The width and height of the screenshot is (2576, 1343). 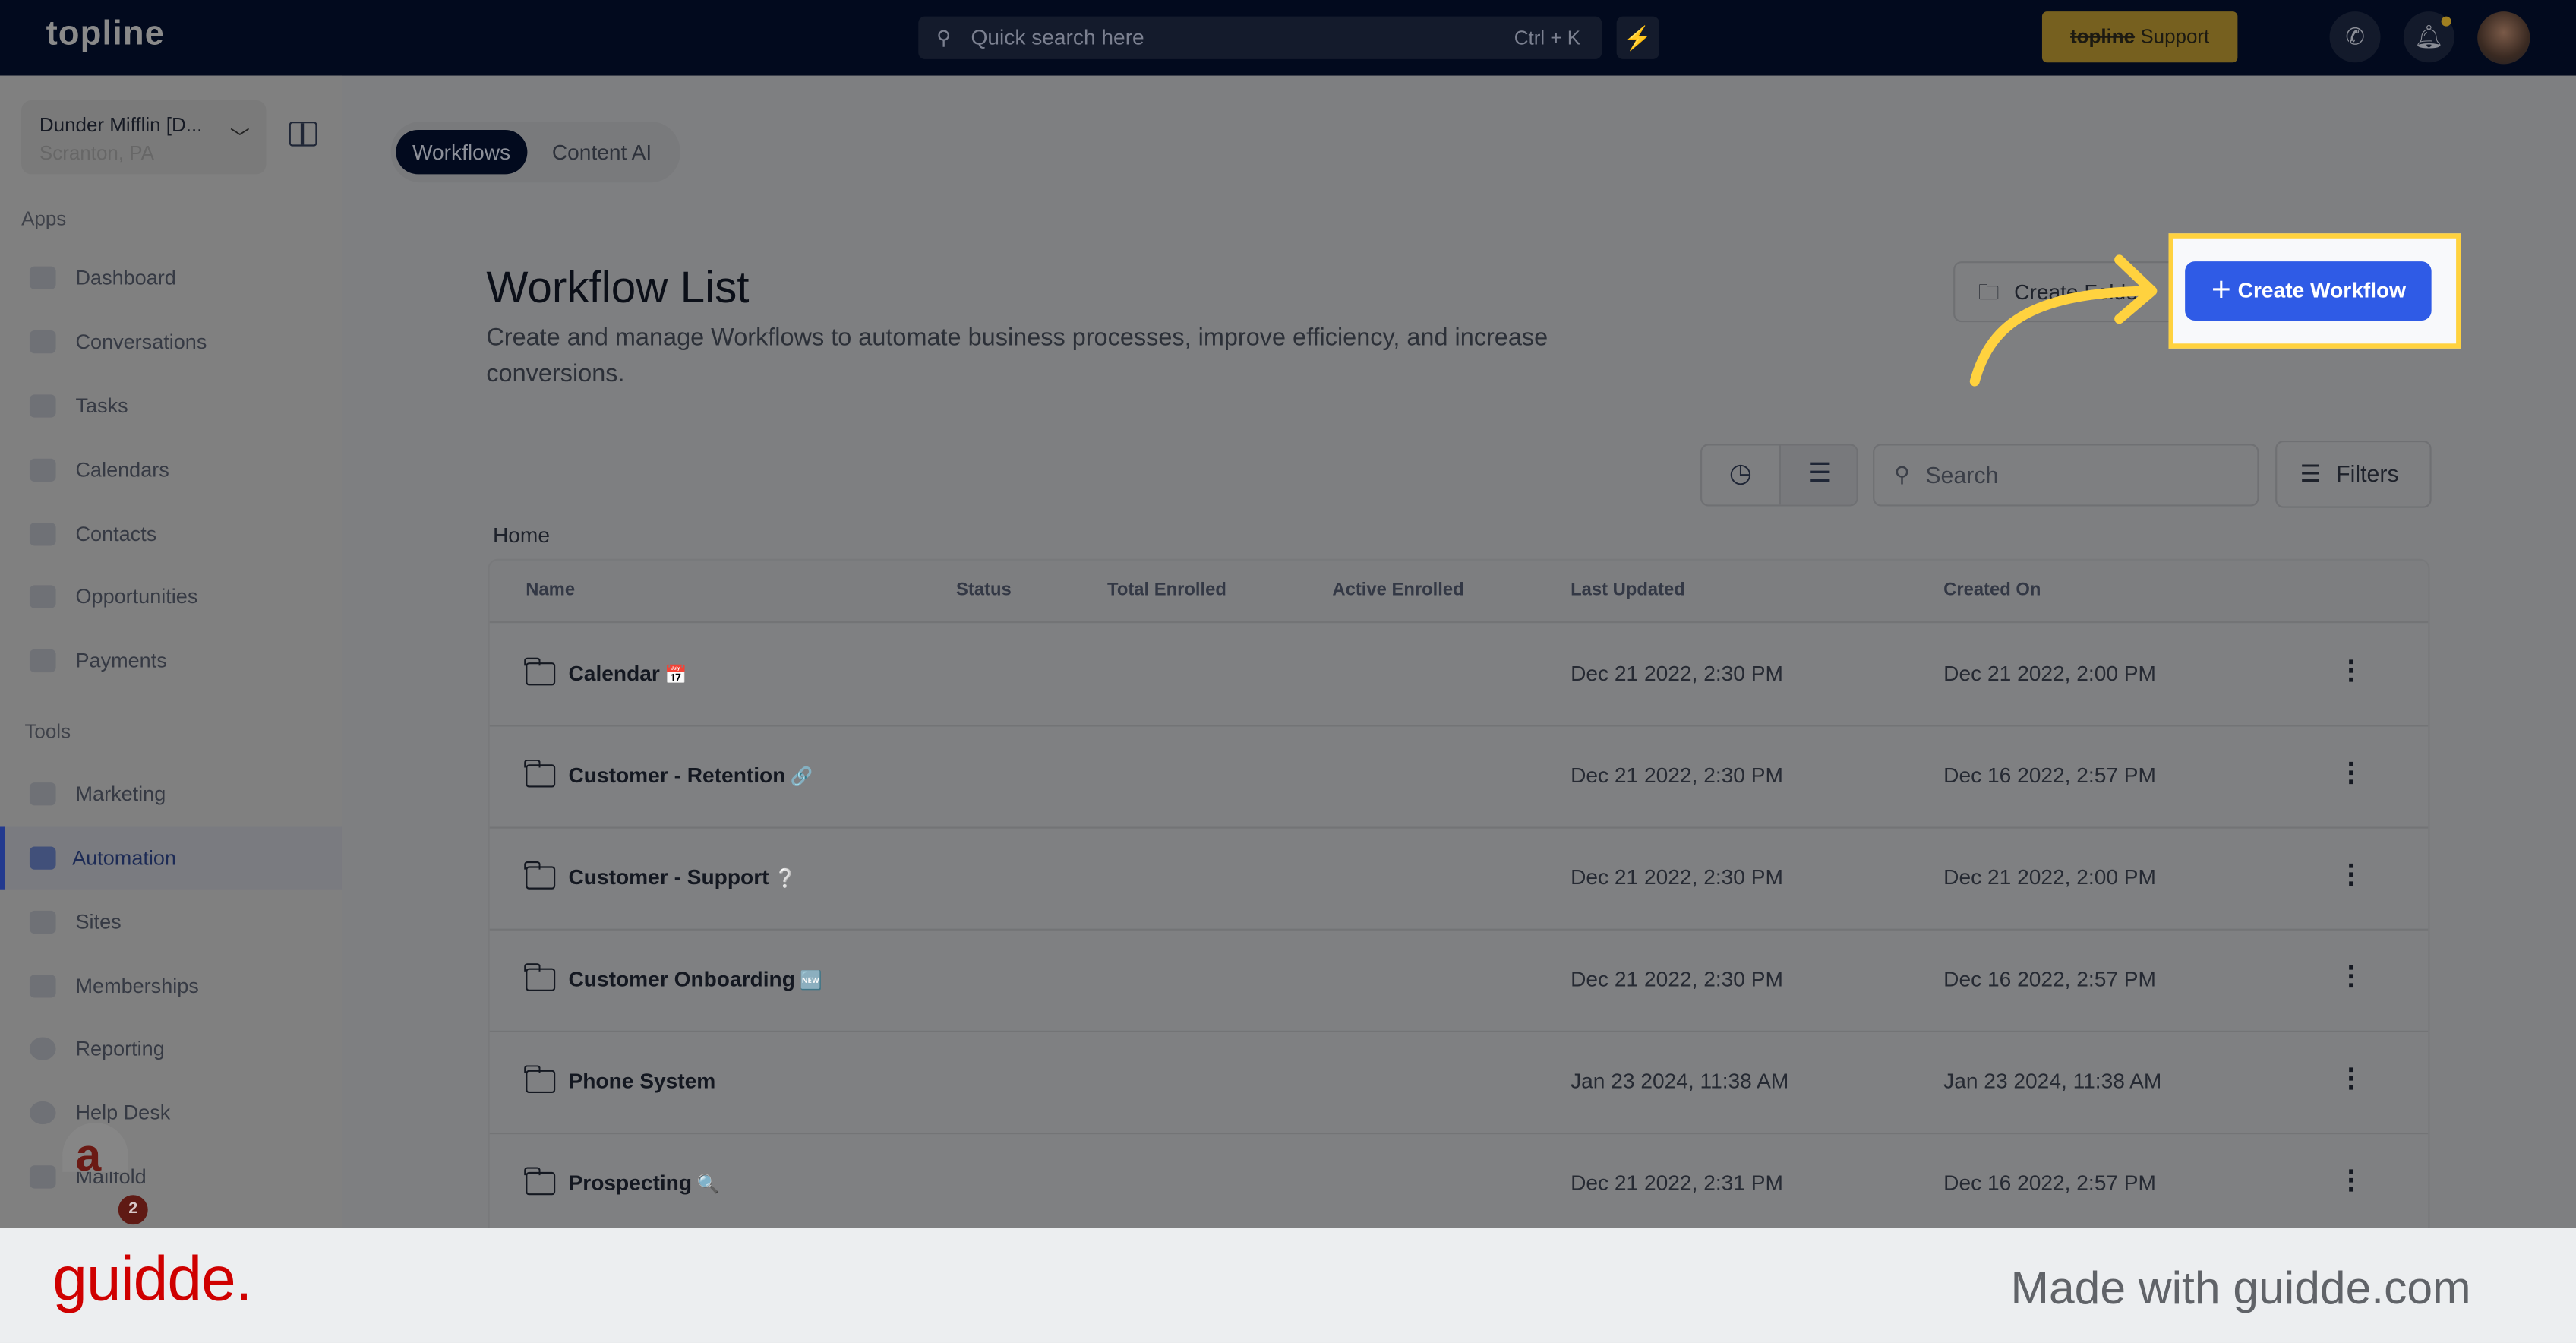 I want to click on column-header-name: Name, so click(x=550, y=590).